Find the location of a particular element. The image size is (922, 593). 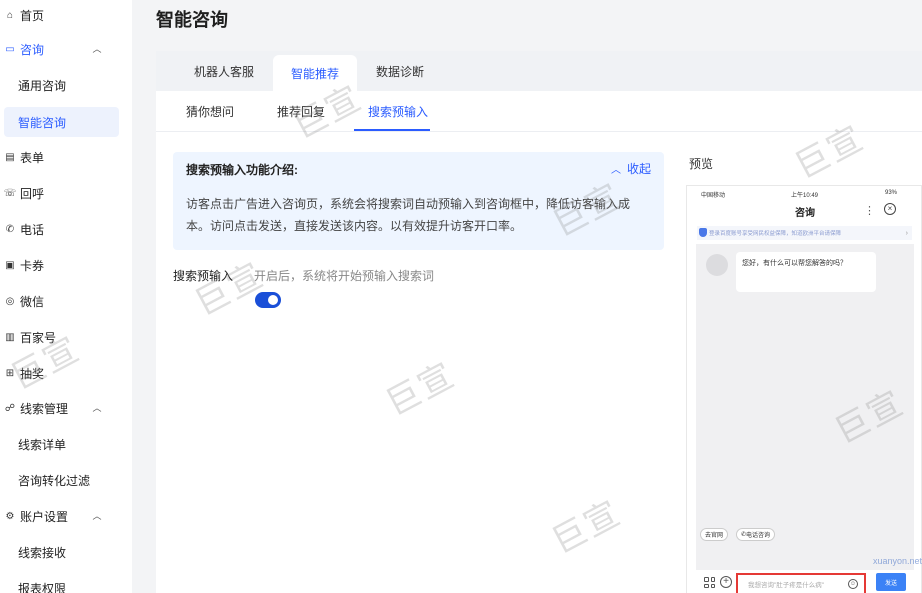

sidebar-item-account-settings: ⚙ 账户设置 ︿ is located at coordinates (66, 516).